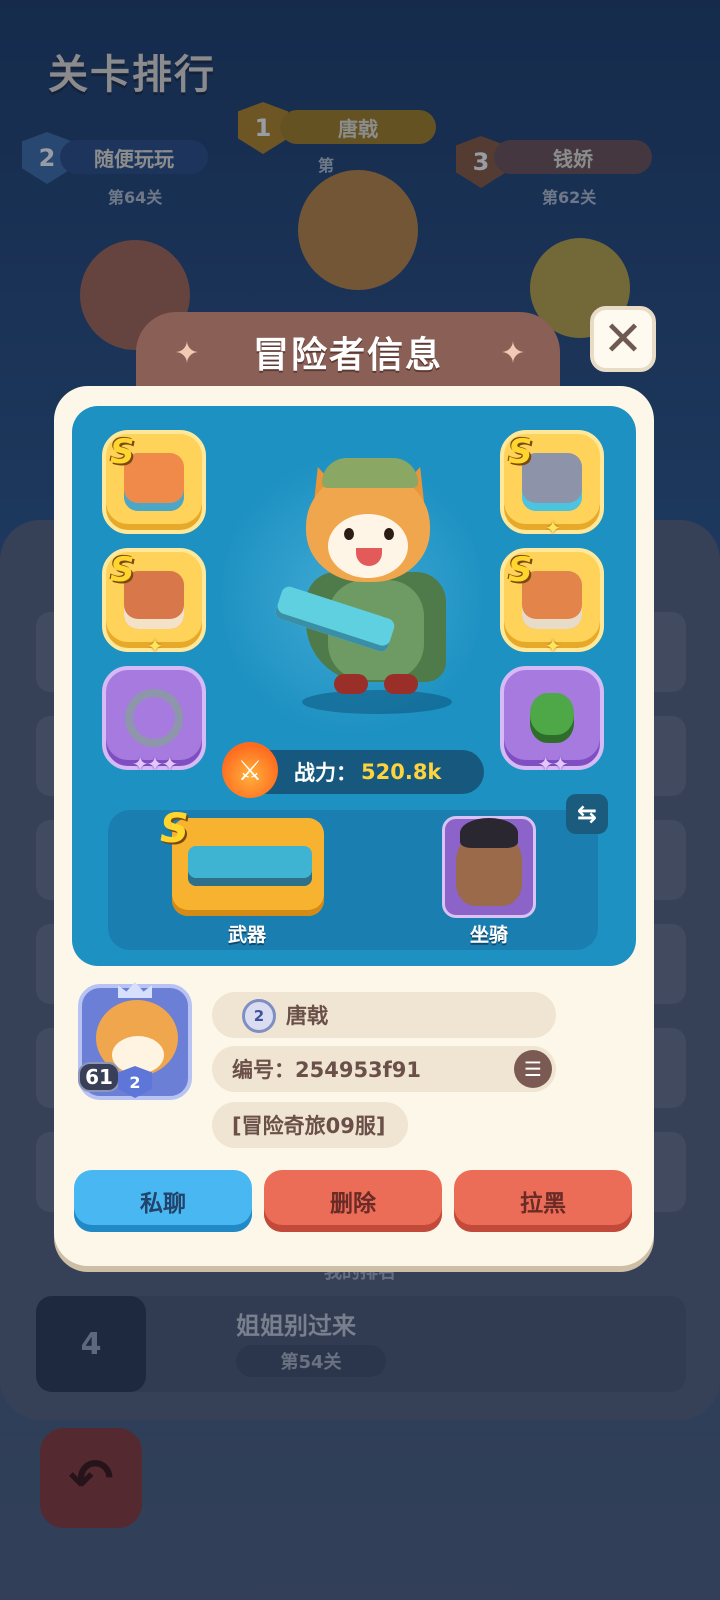 The height and width of the screenshot is (1600, 720). Describe the element at coordinates (552, 718) in the screenshot. I see `amulet-gear-icon` at that location.